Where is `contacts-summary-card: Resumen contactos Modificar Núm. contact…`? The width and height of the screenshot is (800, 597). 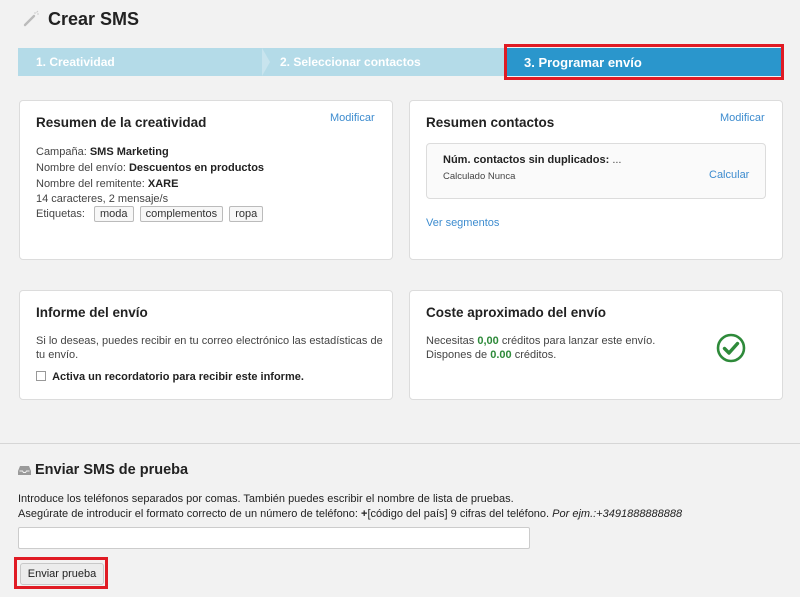 contacts-summary-card: Resumen contactos Modificar Núm. contact… is located at coordinates (596, 180).